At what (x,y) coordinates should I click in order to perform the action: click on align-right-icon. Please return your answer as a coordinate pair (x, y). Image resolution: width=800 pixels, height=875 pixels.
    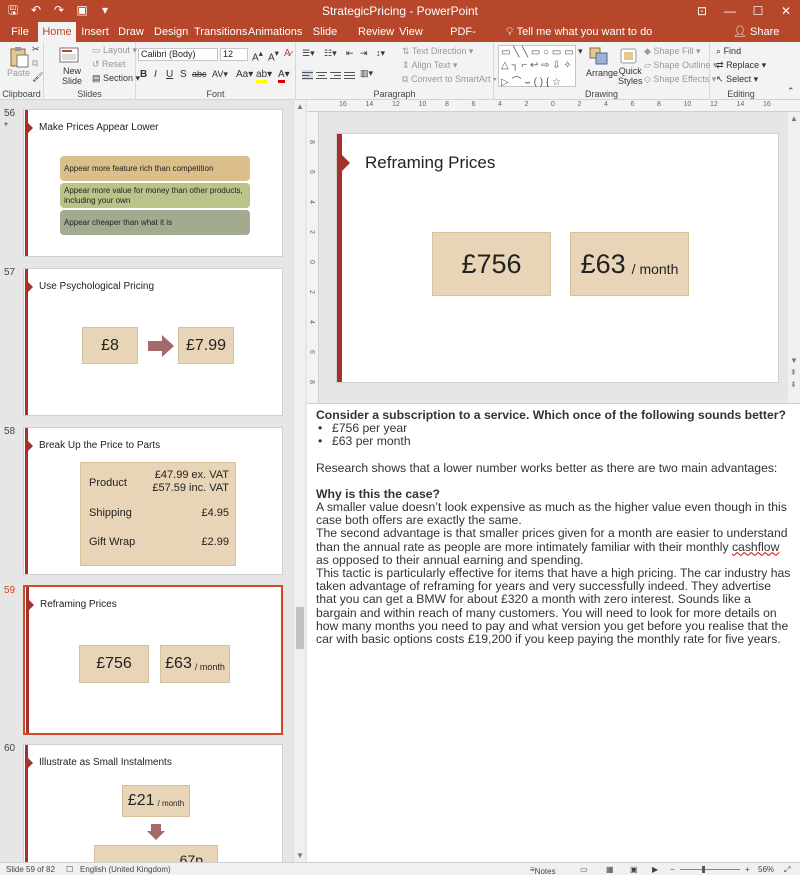
    Looking at the image, I should click on (335, 75).